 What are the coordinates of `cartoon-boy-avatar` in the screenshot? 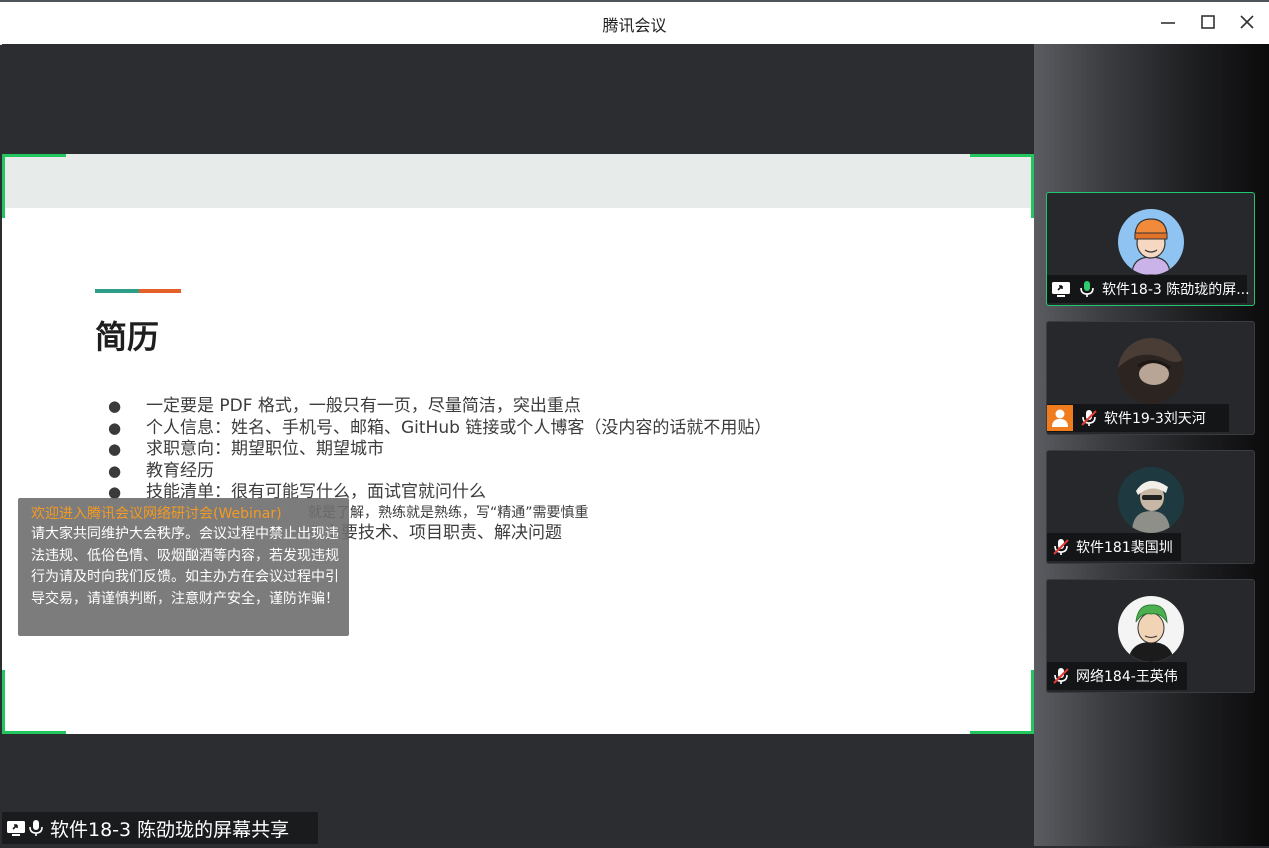 It's located at (1151, 242).